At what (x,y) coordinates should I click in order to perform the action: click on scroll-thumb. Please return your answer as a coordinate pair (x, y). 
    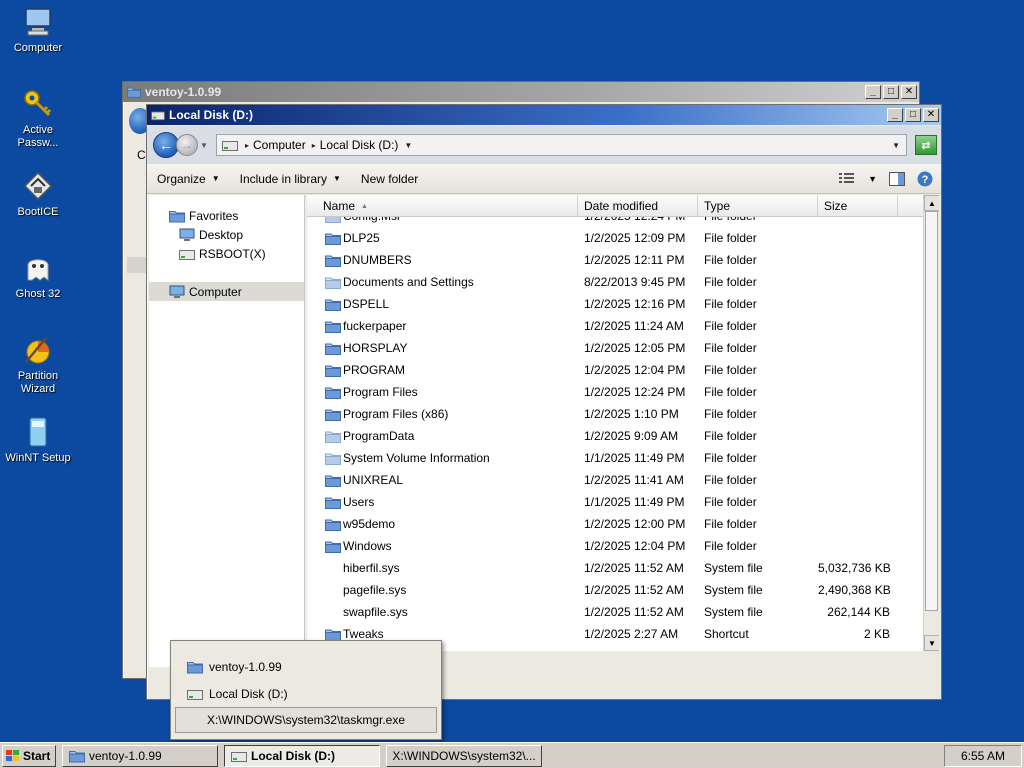
    Looking at the image, I should click on (931, 411).